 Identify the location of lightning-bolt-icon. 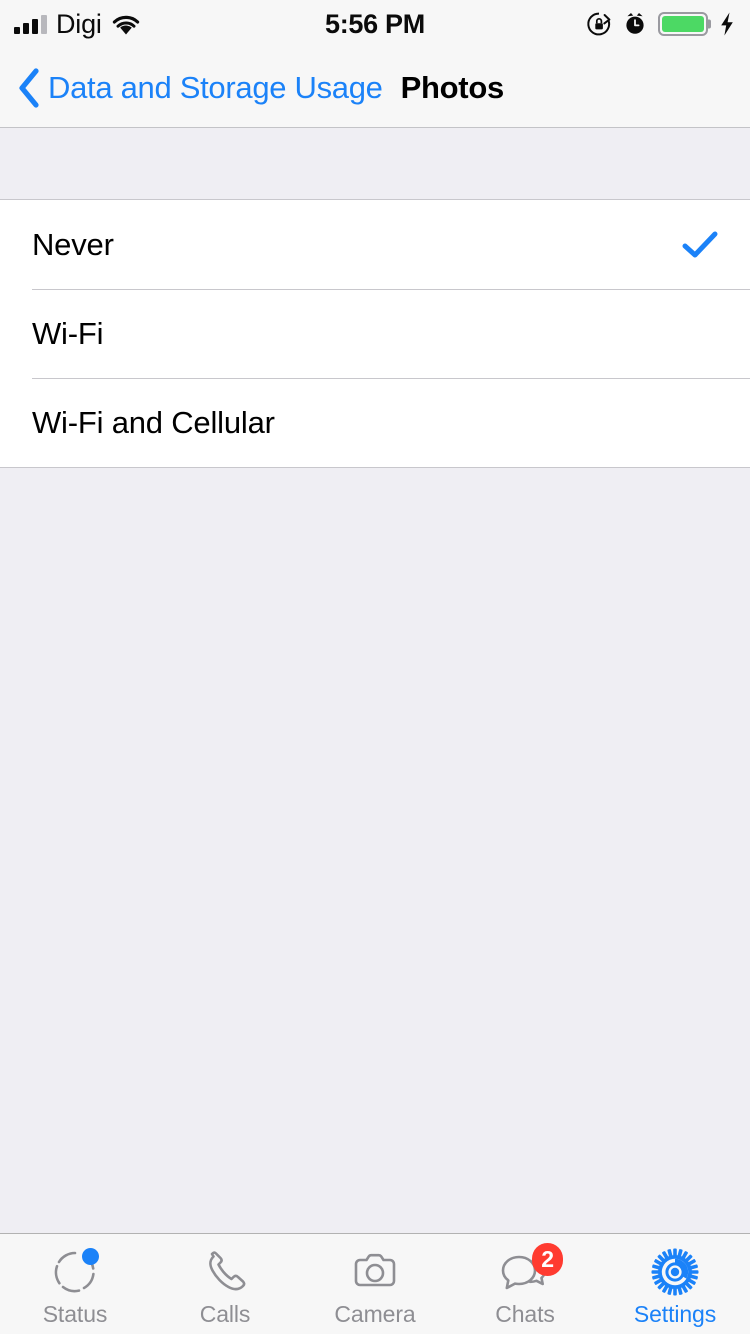
(727, 24).